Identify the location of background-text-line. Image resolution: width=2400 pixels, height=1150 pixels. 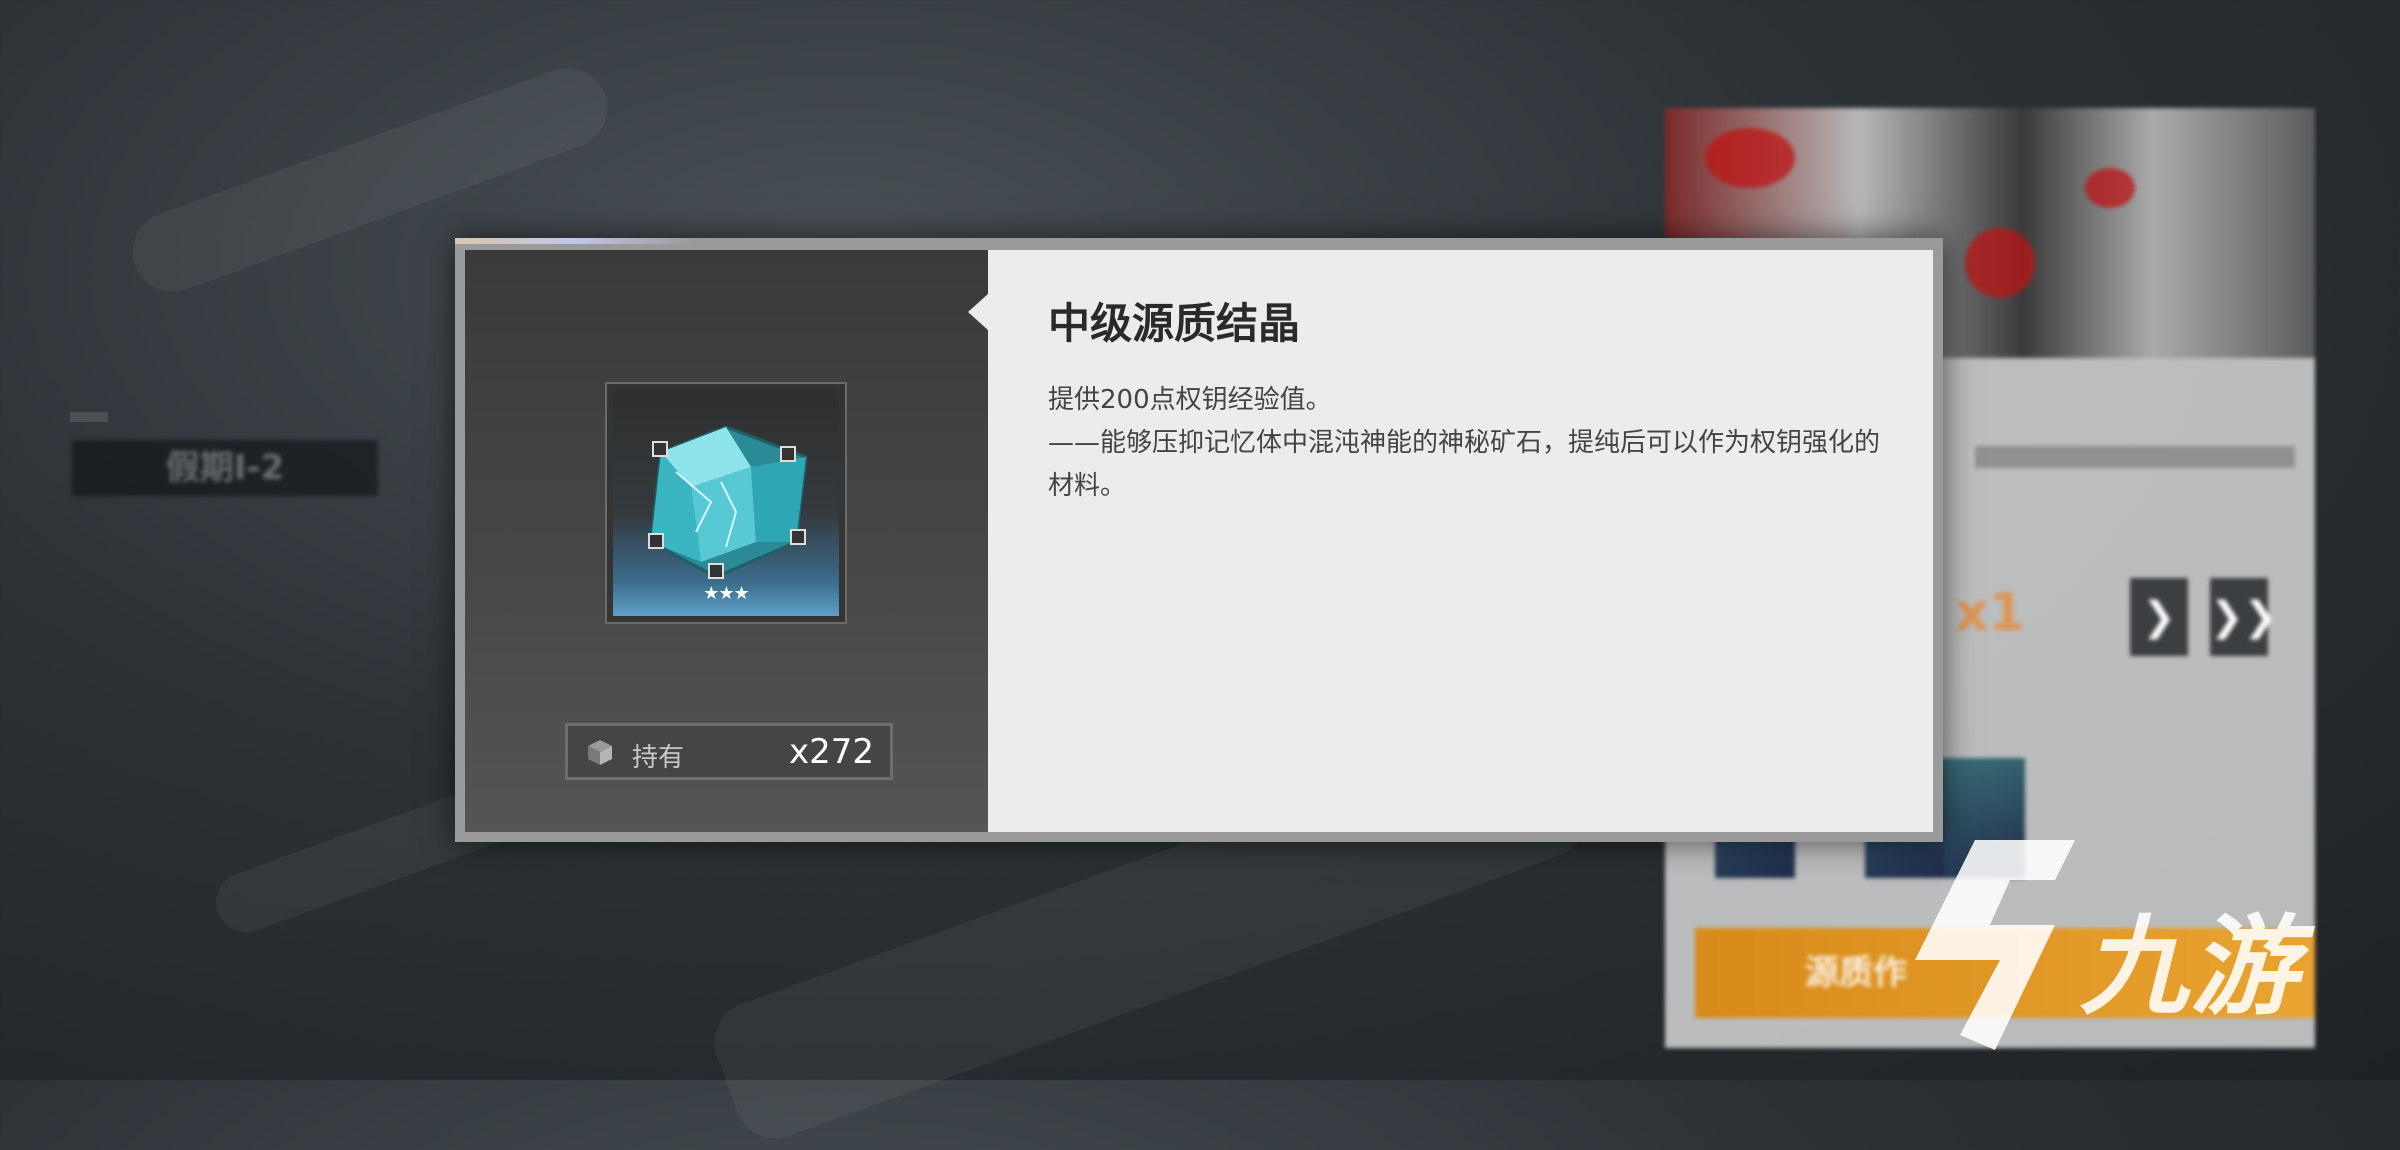
(2135, 457).